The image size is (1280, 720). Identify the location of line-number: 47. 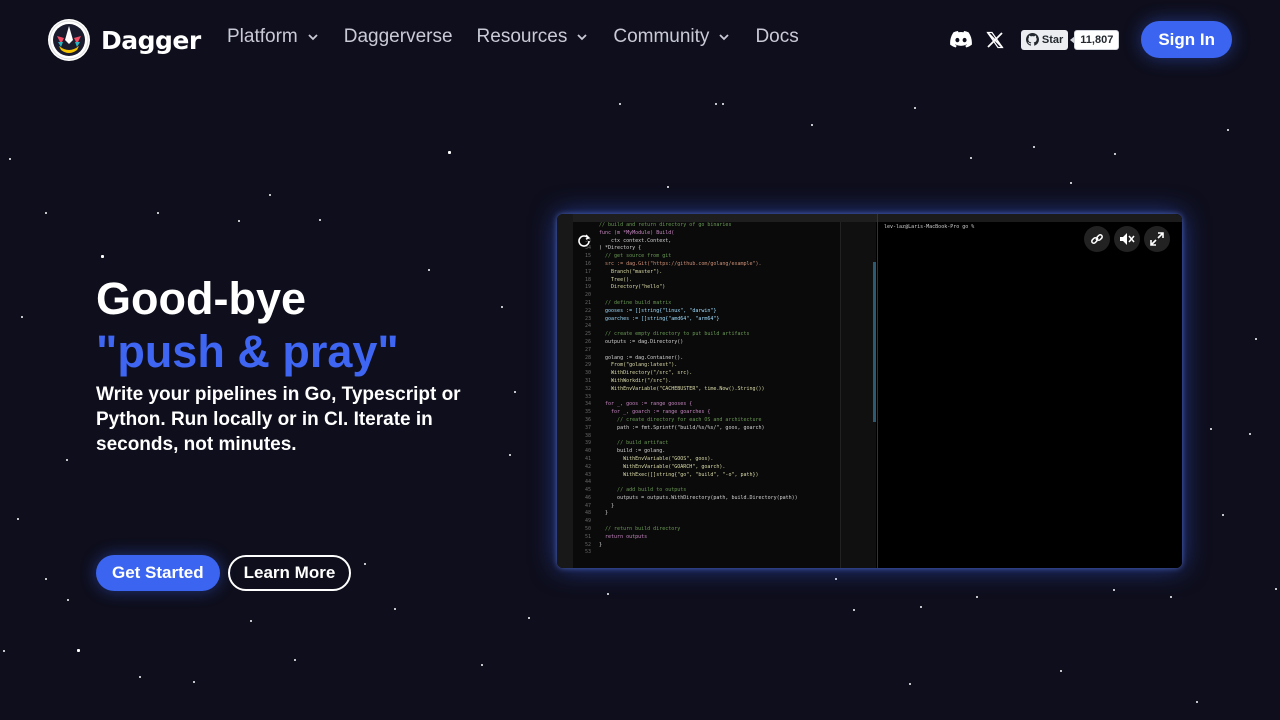
(587, 505).